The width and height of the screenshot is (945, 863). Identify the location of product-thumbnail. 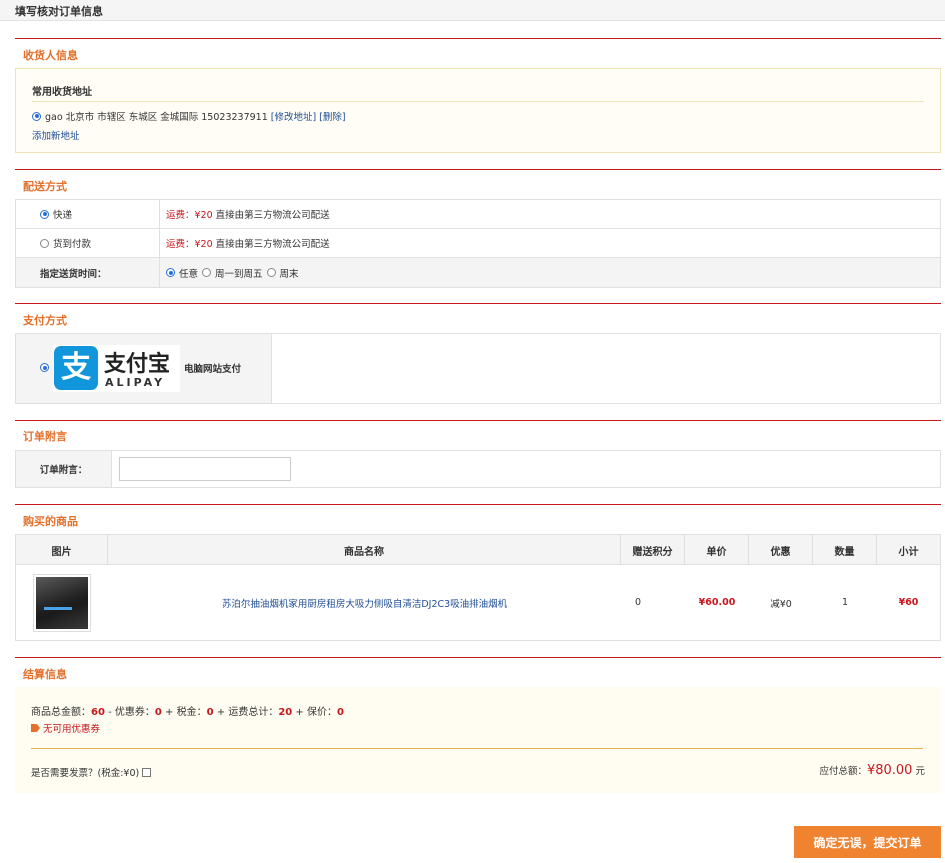
(62, 602).